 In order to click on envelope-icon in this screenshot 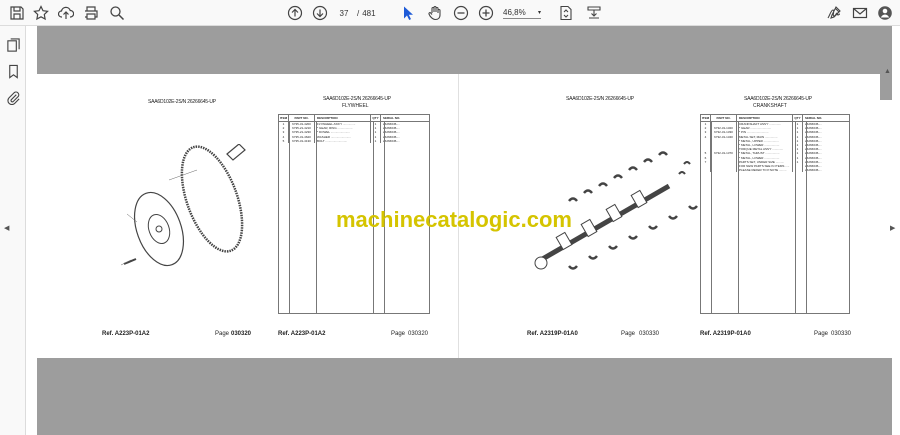, I will do `click(860, 13)`.